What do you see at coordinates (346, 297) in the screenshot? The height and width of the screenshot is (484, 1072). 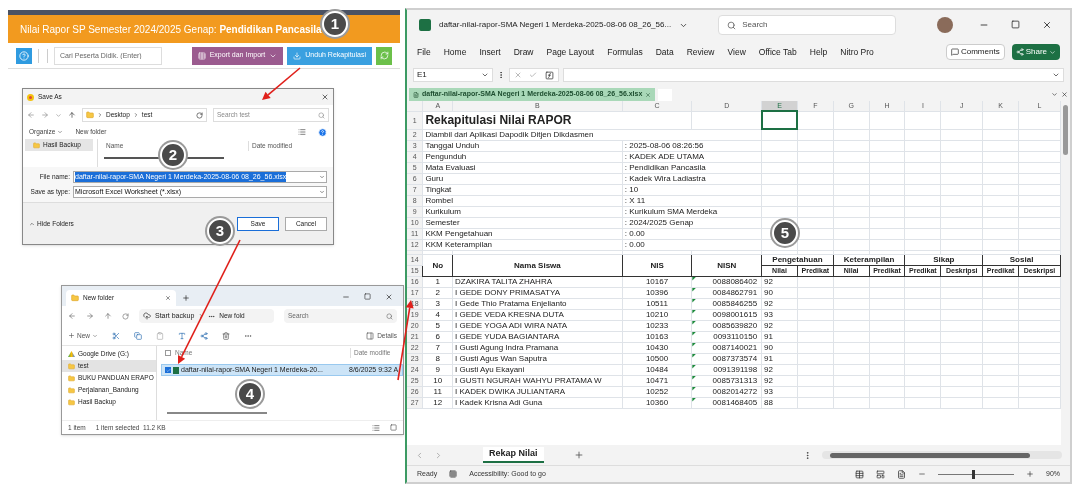 I see `minimize-icon` at bounding box center [346, 297].